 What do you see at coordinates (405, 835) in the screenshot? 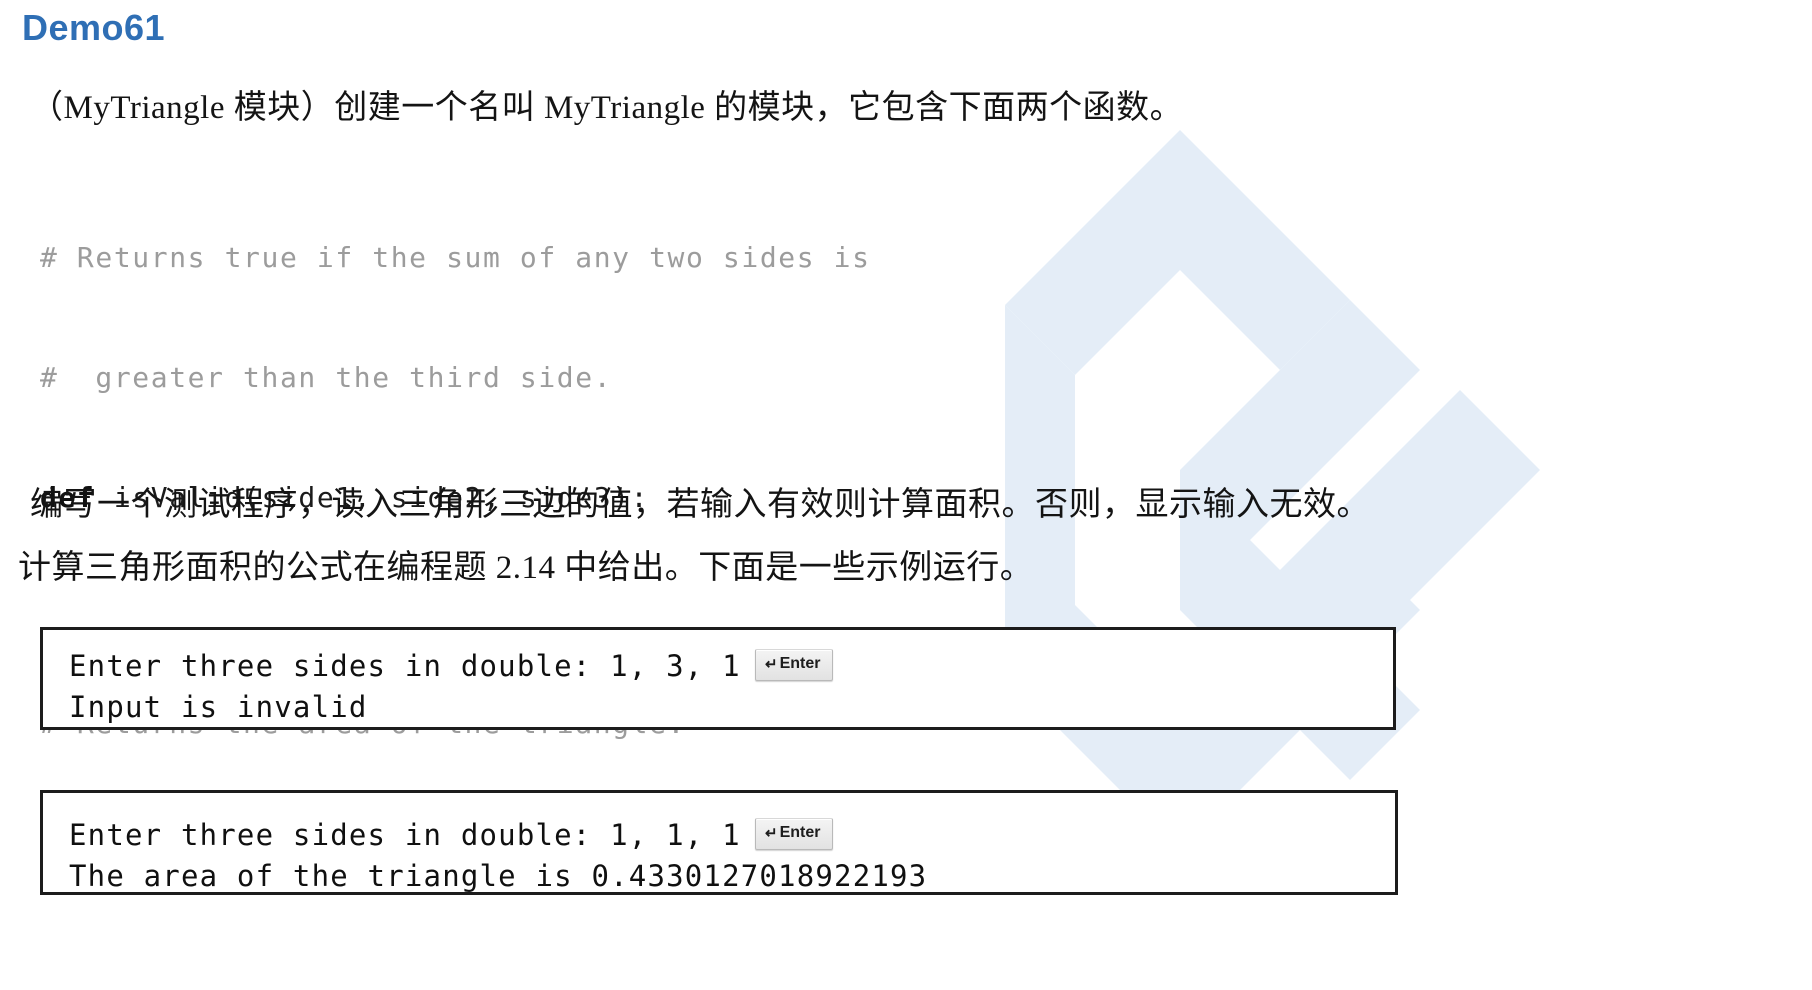
I see `console-prompt-text-2: Enter three sides in double: 1, 1, 1` at bounding box center [405, 835].